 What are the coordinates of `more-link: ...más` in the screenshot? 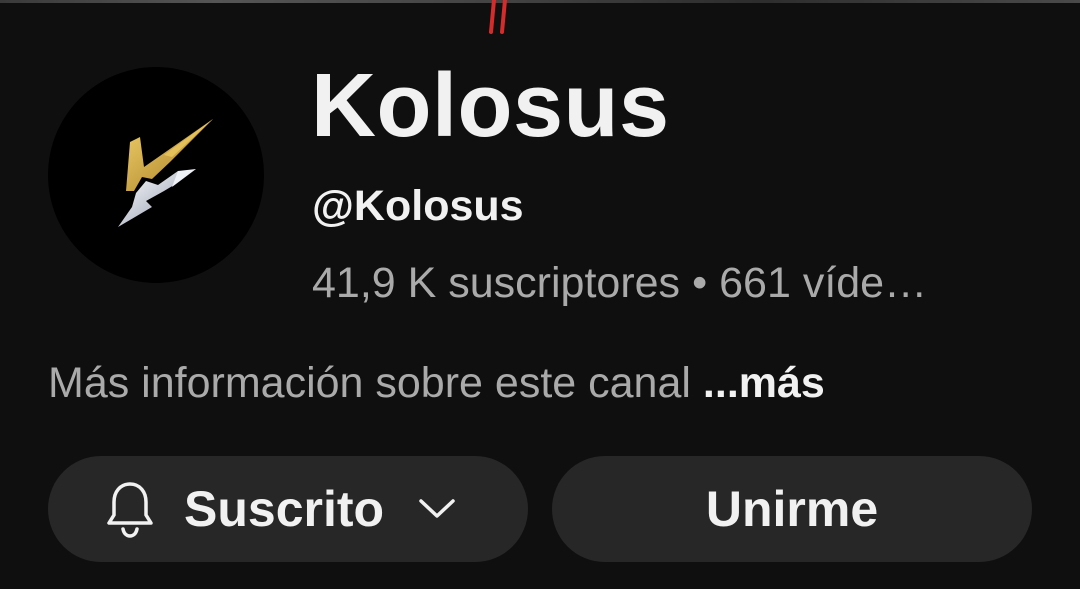 It's located at (764, 383).